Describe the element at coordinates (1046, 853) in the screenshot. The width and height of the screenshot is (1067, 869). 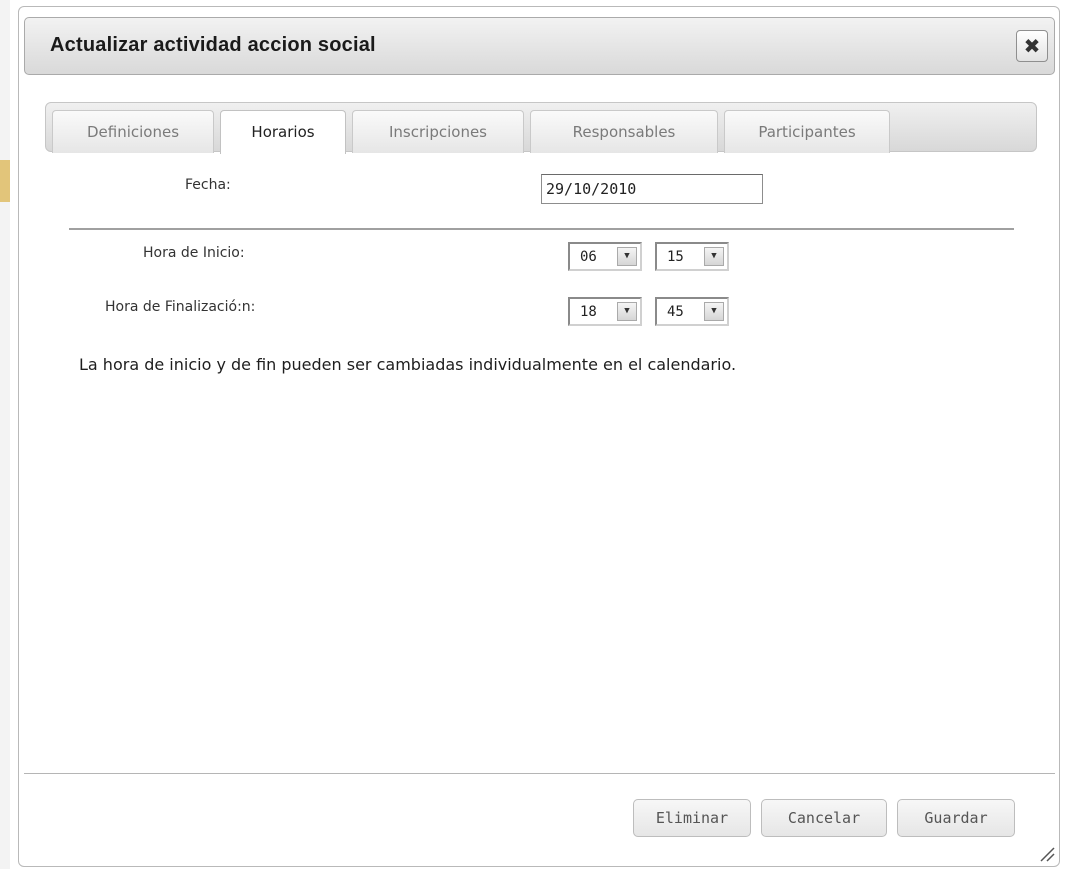
I see `resize-grip-icon` at that location.